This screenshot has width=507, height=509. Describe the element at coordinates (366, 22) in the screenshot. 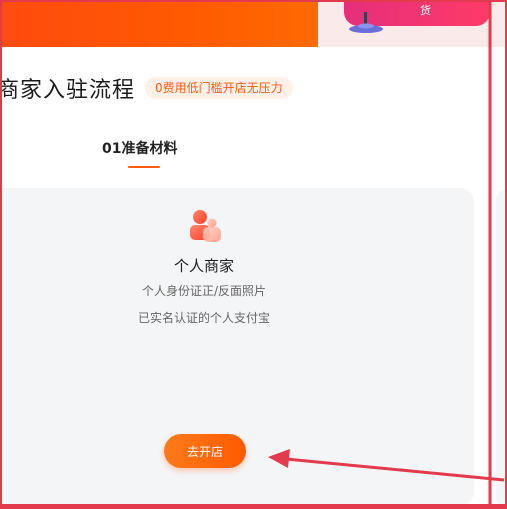

I see `promo-product-icon` at that location.